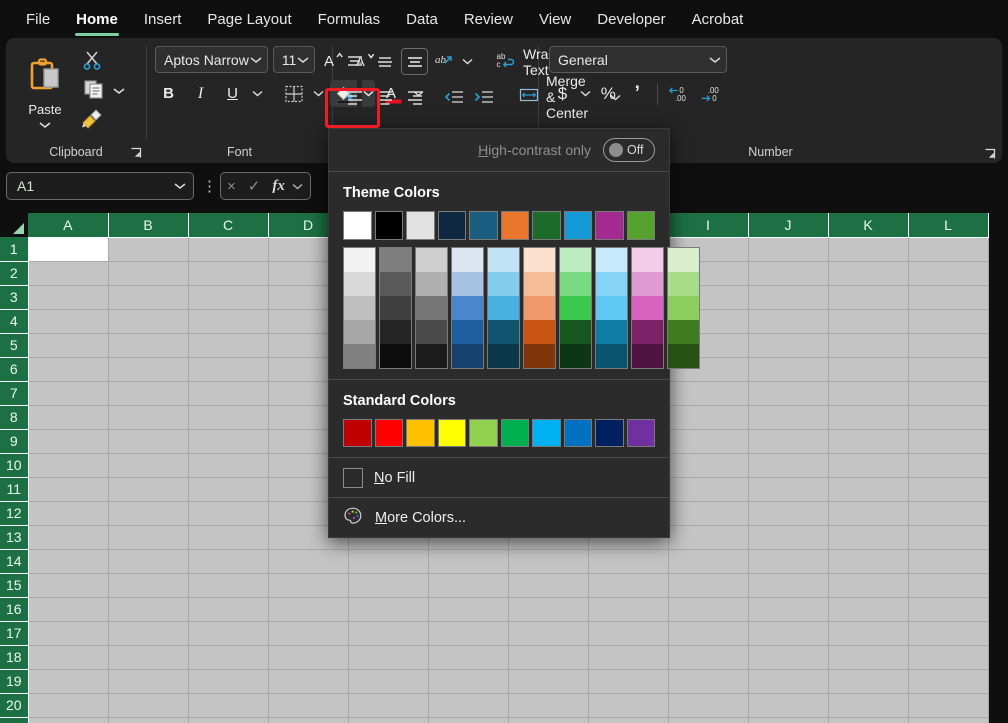 This screenshot has height=723, width=1008. I want to click on cell-L17, so click(948, 633).